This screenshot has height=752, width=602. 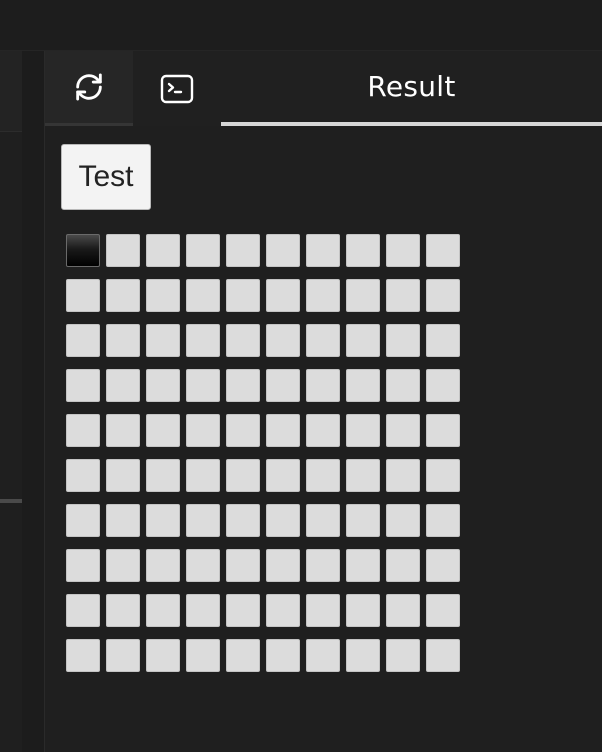 I want to click on tab-result: Result, so click(x=411, y=88).